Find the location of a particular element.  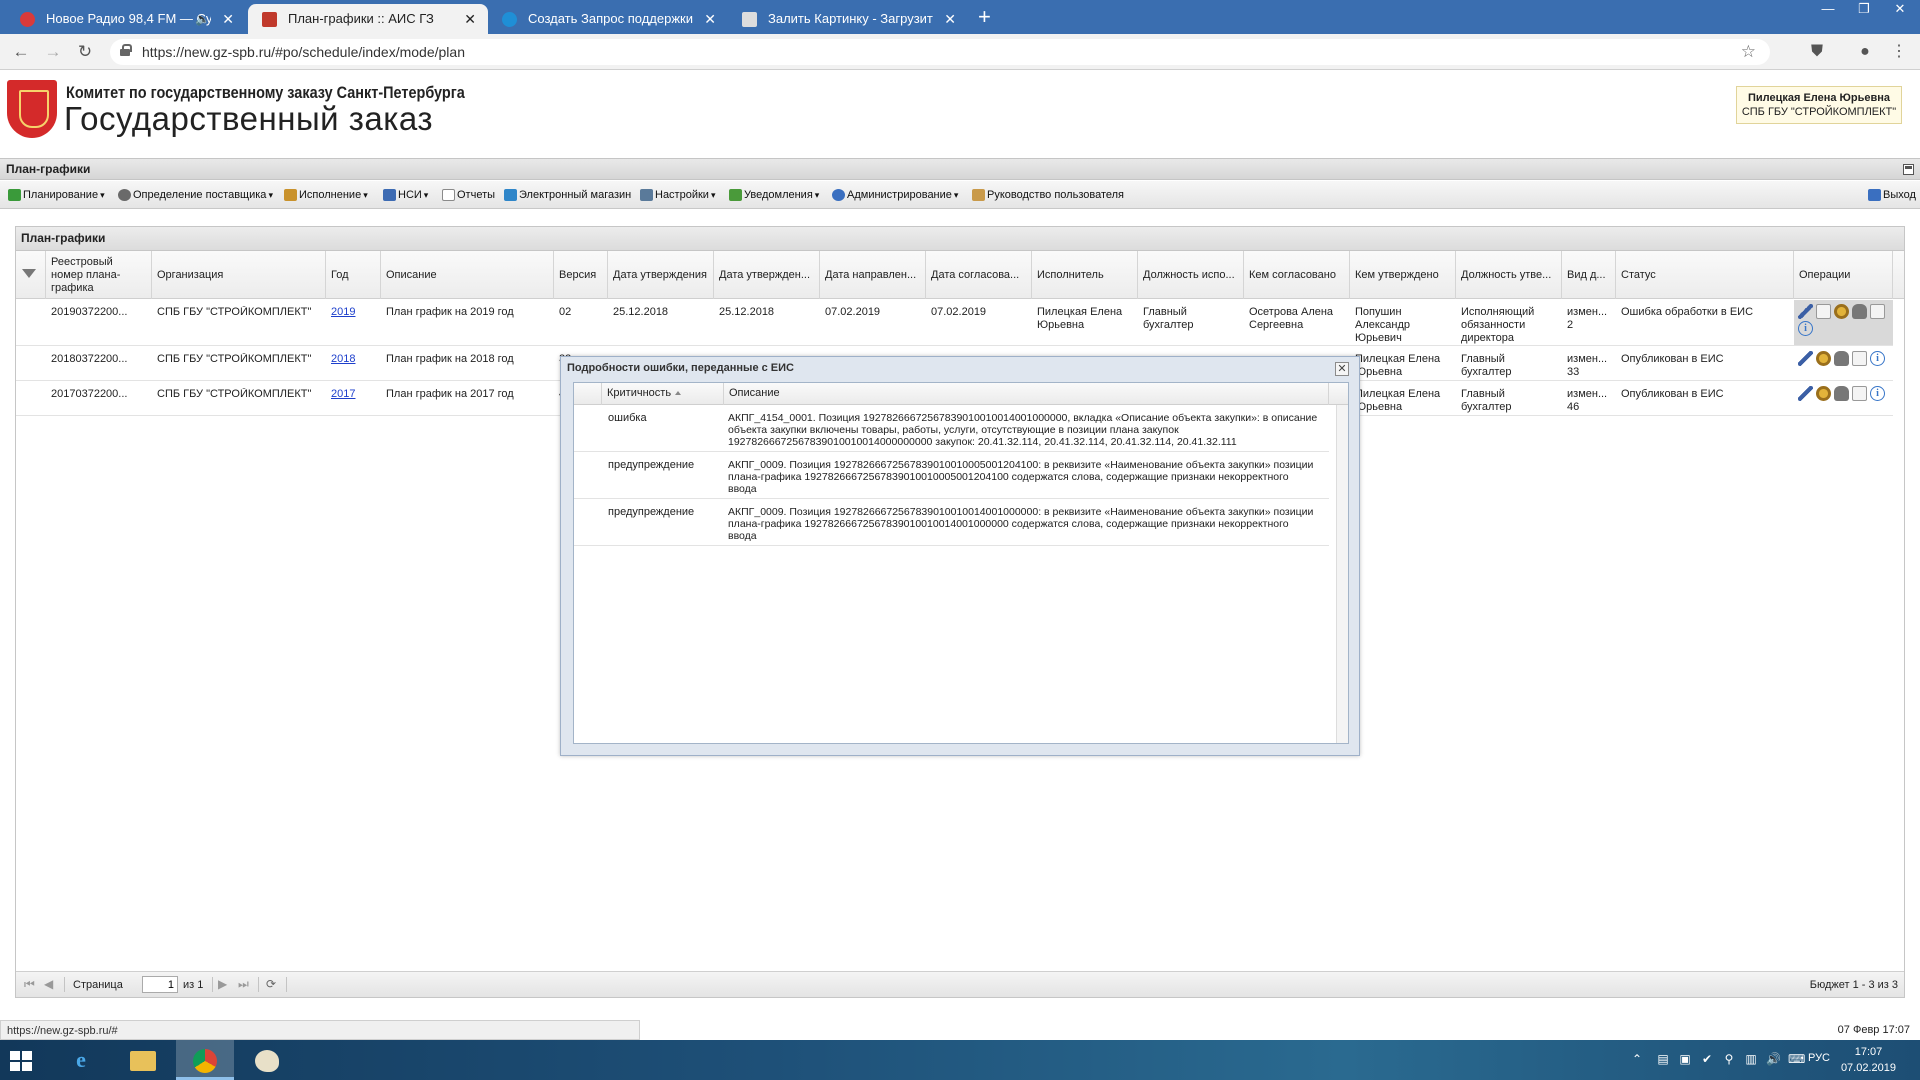

chrome-icon is located at coordinates (205, 1060).